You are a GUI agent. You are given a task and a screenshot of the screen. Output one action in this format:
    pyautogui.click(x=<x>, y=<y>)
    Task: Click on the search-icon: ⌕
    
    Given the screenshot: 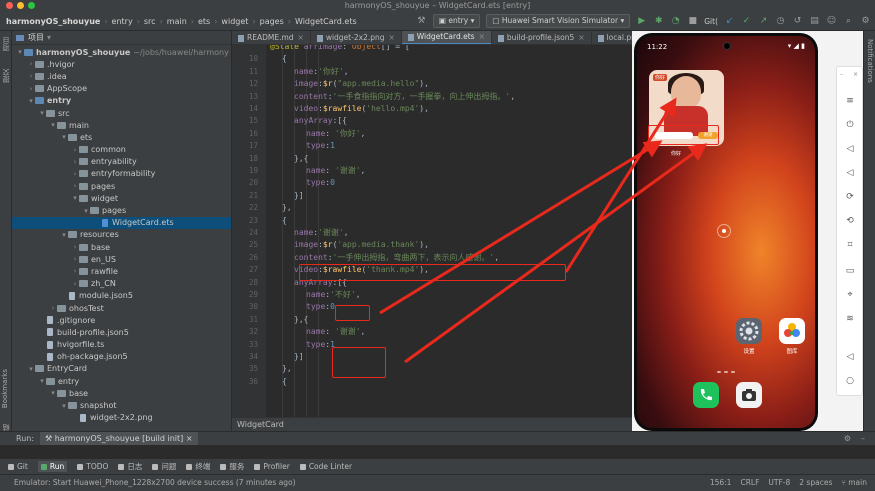 What is the action you would take?
    pyautogui.click(x=848, y=21)
    